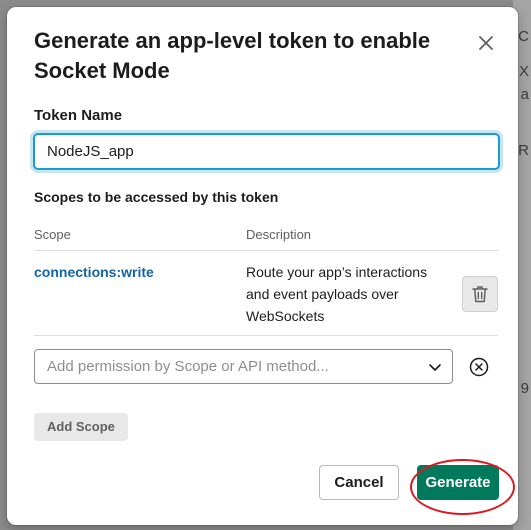 Image resolution: width=531 pixels, height=530 pixels. What do you see at coordinates (156, 197) in the screenshot?
I see `scopes-section-label: Scopes to be accessed by this token` at bounding box center [156, 197].